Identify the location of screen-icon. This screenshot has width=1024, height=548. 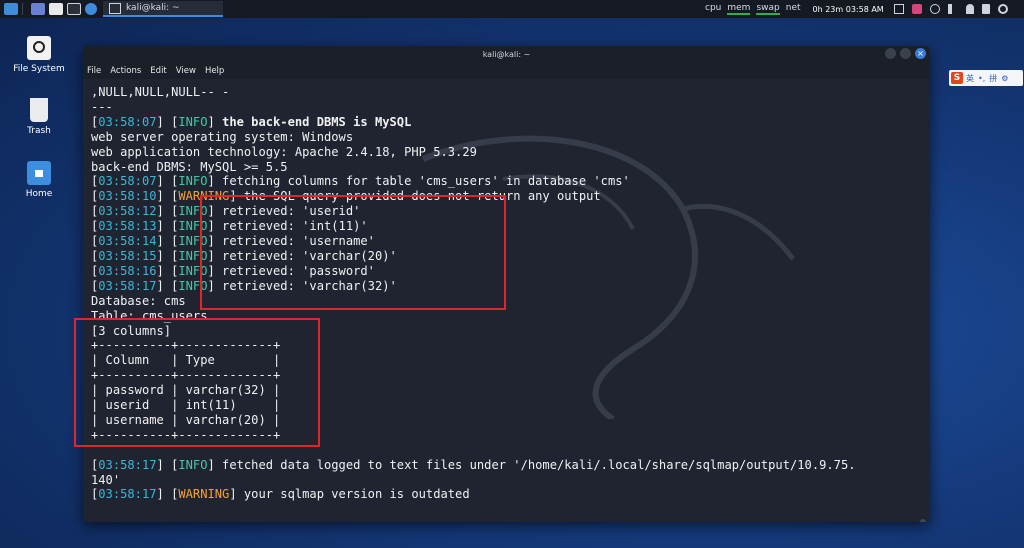
(898, 9).